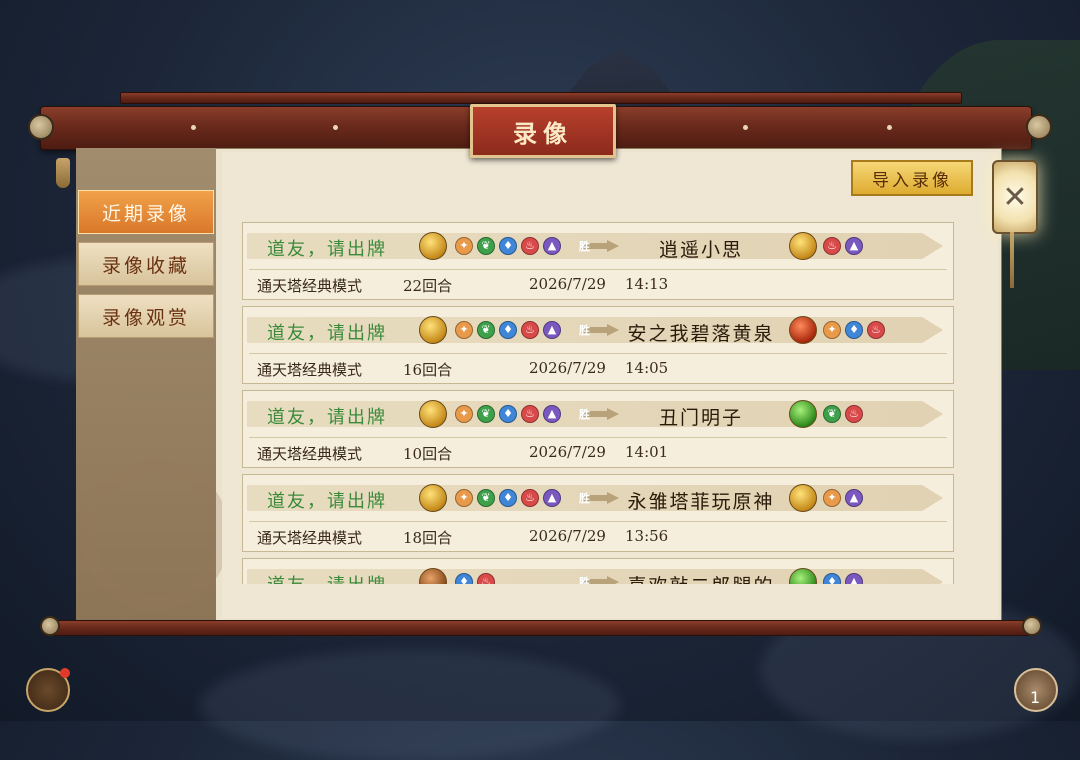 The width and height of the screenshot is (1080, 760). What do you see at coordinates (146, 212) in the screenshot?
I see `sidebar-item-recent: 近期录像` at bounding box center [146, 212].